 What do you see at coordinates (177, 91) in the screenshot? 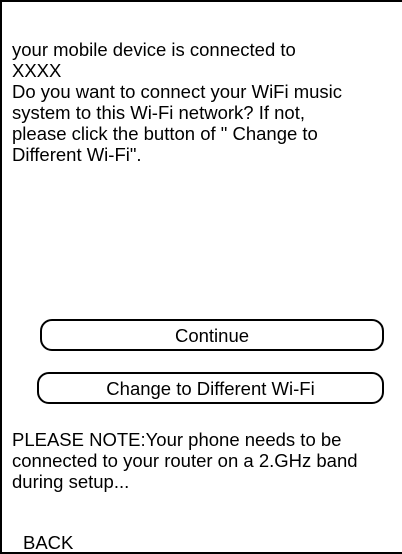
I see `message-line: Do you want to connect your WiFi music` at bounding box center [177, 91].